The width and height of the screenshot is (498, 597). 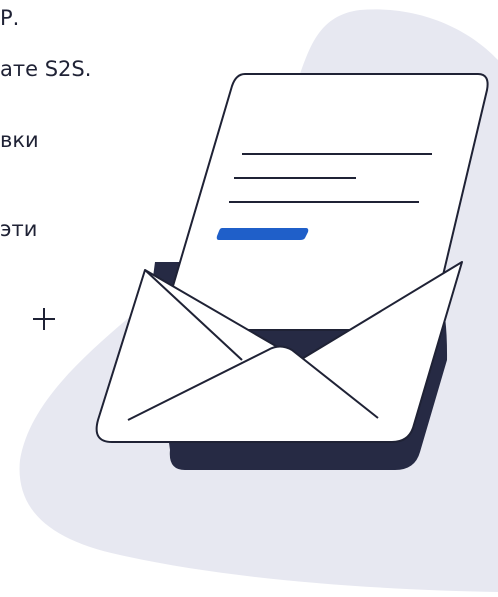 What do you see at coordinates (10, 18) in the screenshot?
I see `text-fragment: Р.` at bounding box center [10, 18].